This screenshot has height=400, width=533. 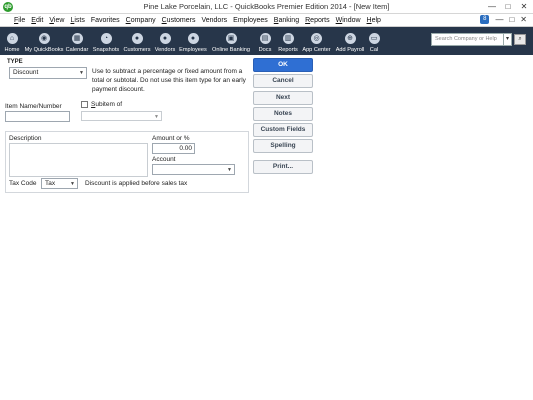 What do you see at coordinates (77, 50) in the screenshot?
I see `iconbar-label: Calendar` at bounding box center [77, 50].